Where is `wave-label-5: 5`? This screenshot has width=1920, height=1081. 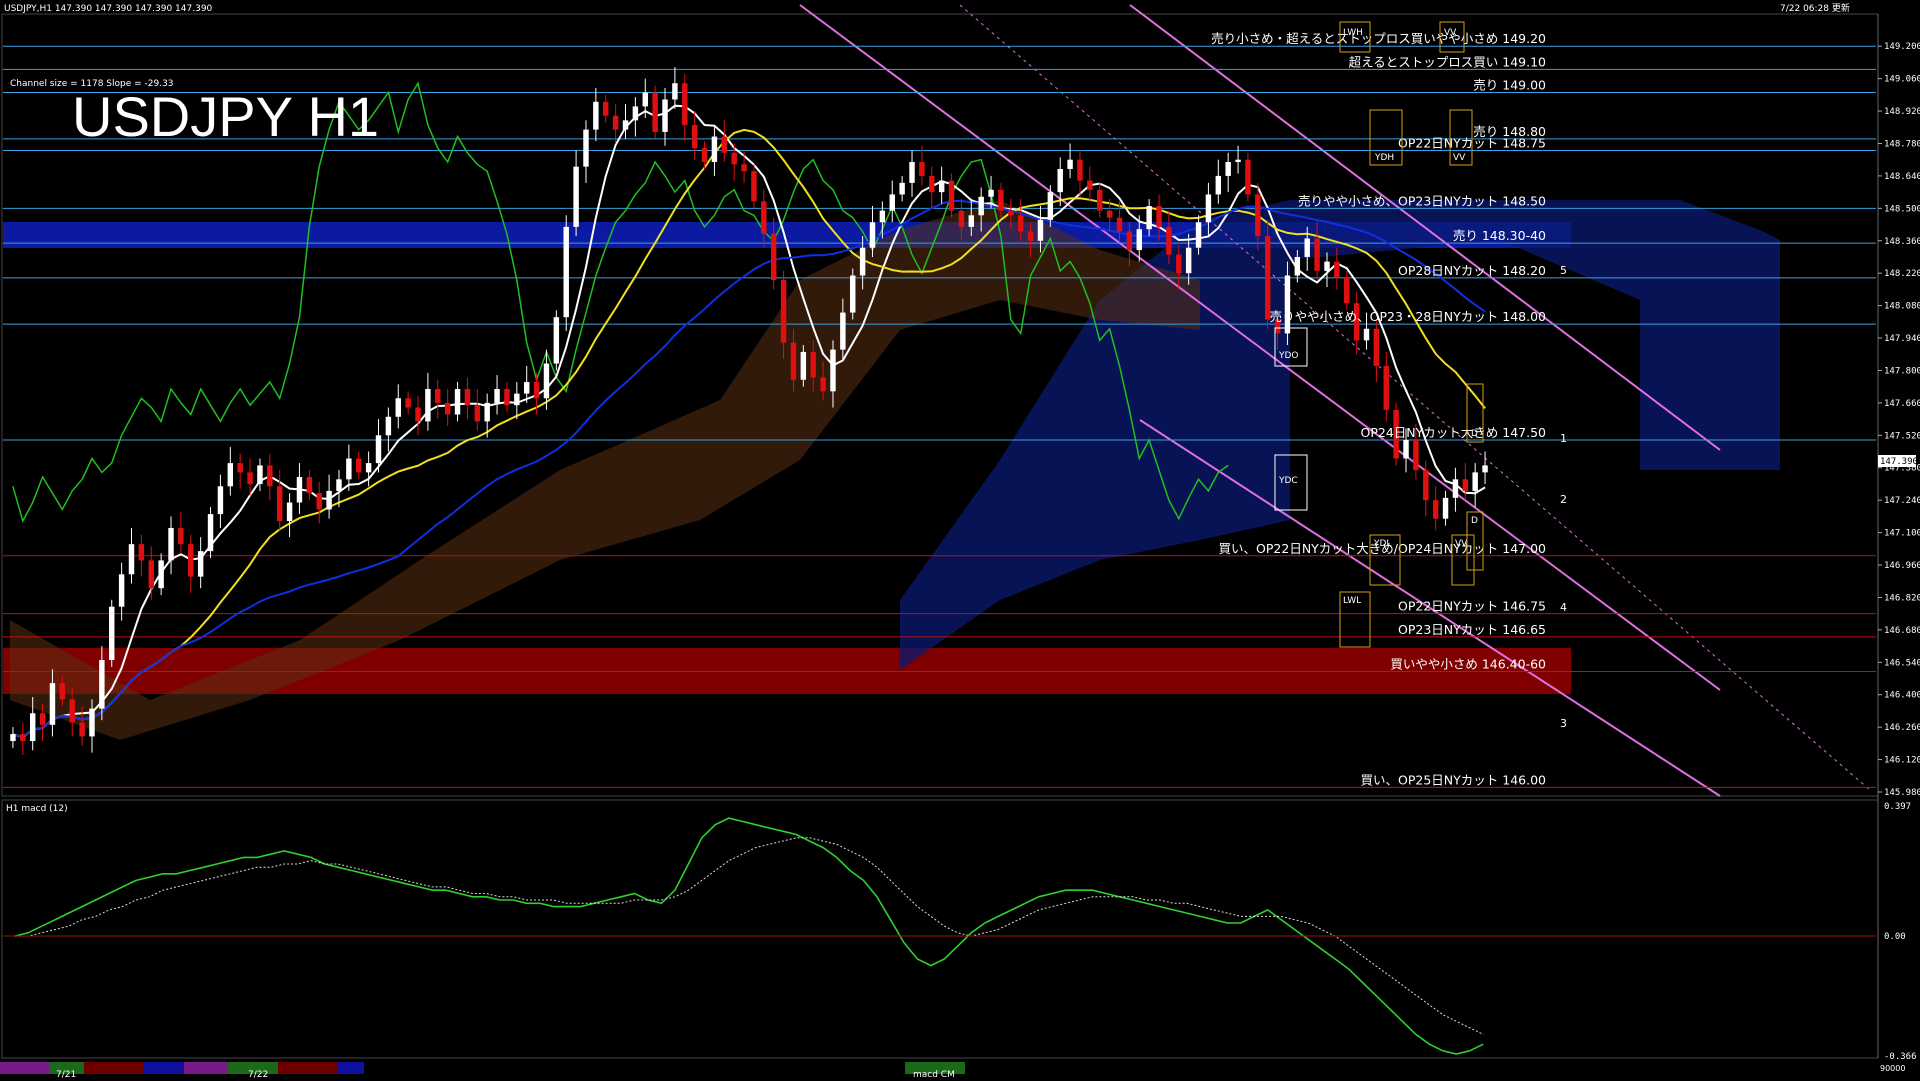 wave-label-5: 5 is located at coordinates (1563, 270).